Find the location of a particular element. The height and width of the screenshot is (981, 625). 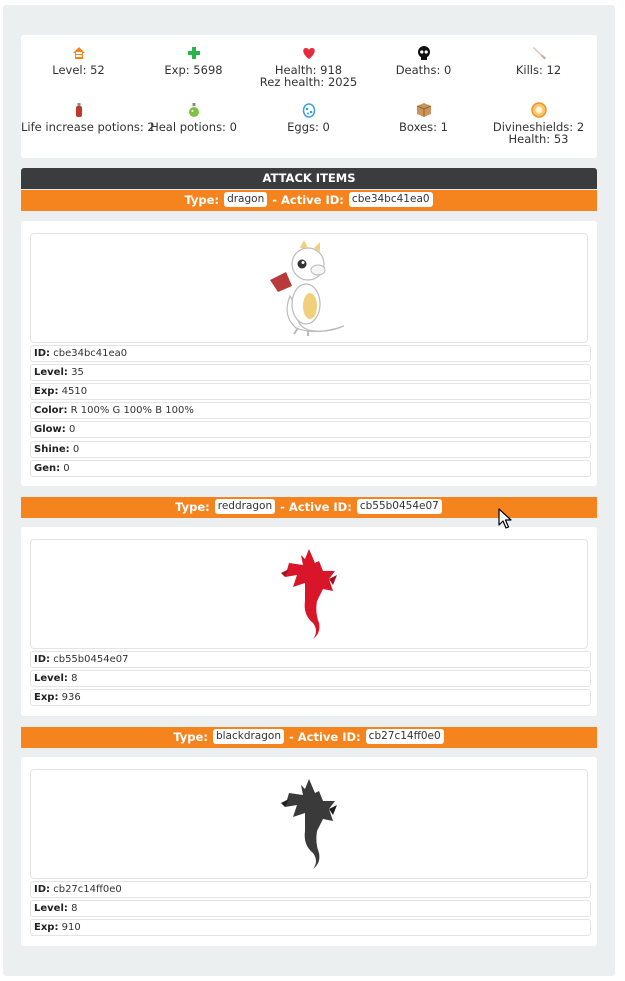

detail-row-id: ID: cbe34bc41ea0 is located at coordinates (310, 353).